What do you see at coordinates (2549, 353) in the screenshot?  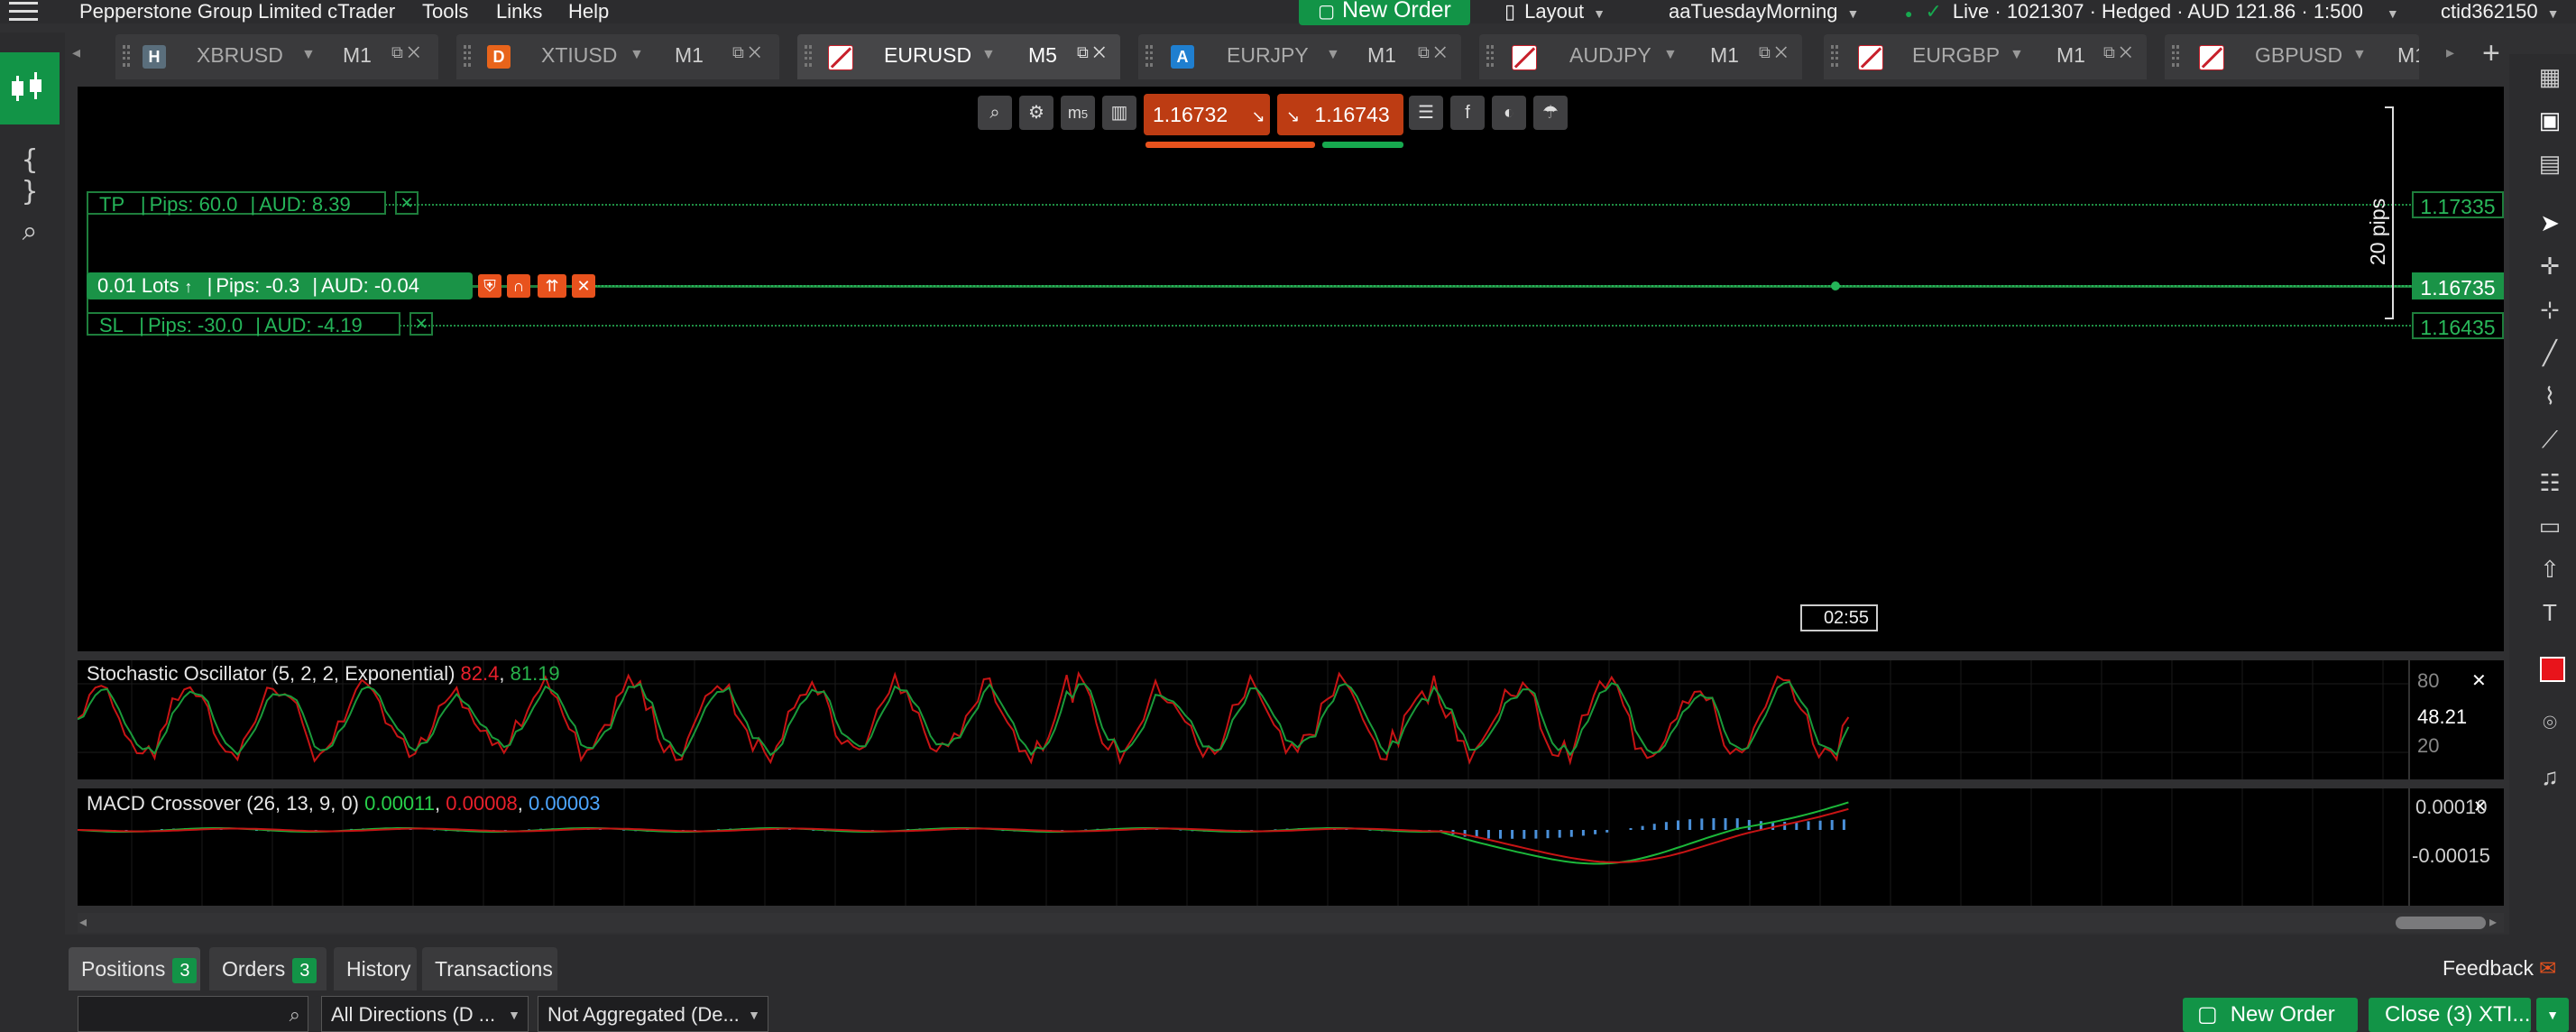 I see `trendline-icon: ╱` at bounding box center [2549, 353].